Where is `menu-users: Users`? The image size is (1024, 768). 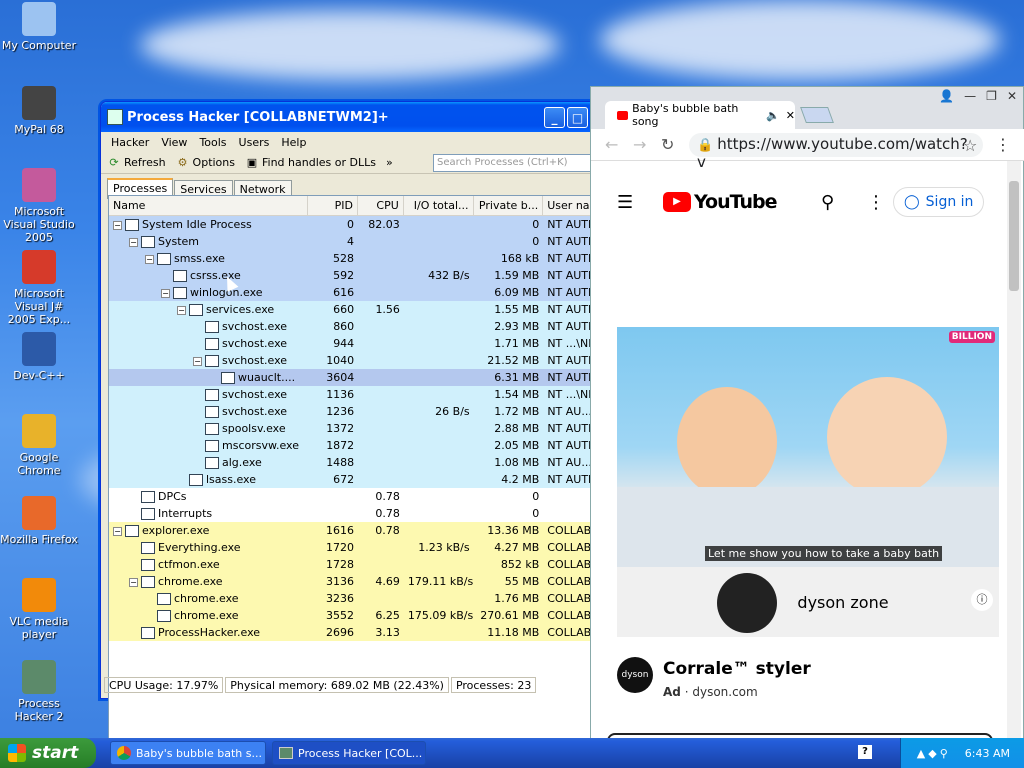
menu-users: Users is located at coordinates (254, 142).